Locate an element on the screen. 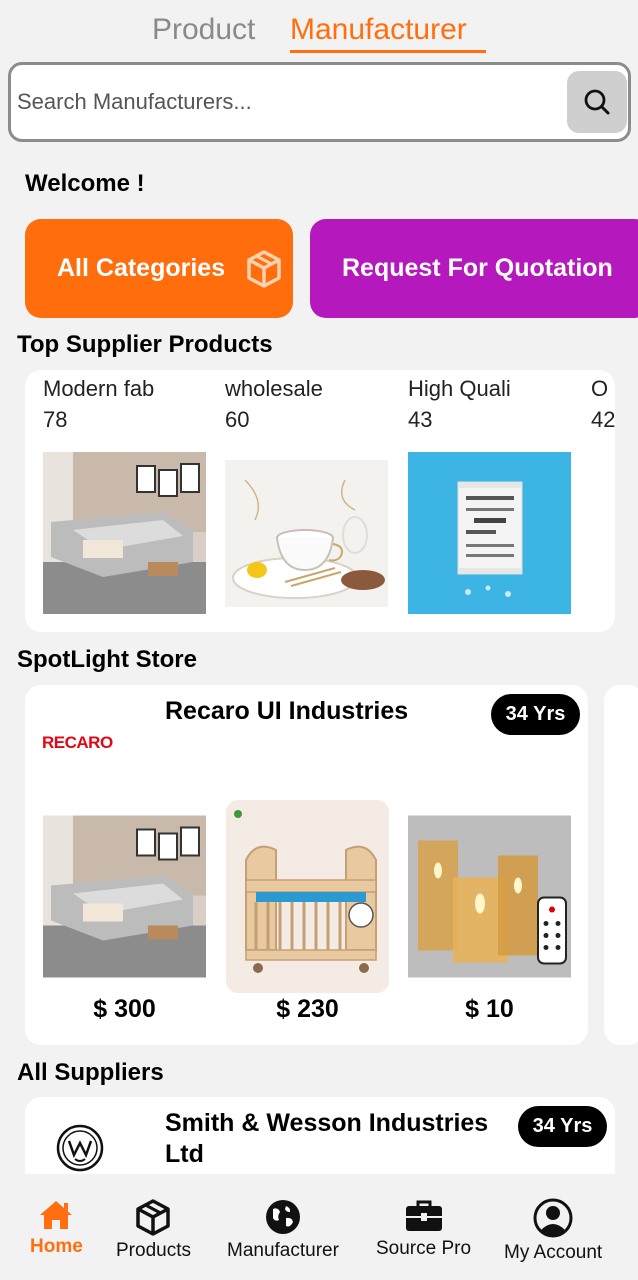 The image size is (638, 1280). user-icon is located at coordinates (553, 1218).